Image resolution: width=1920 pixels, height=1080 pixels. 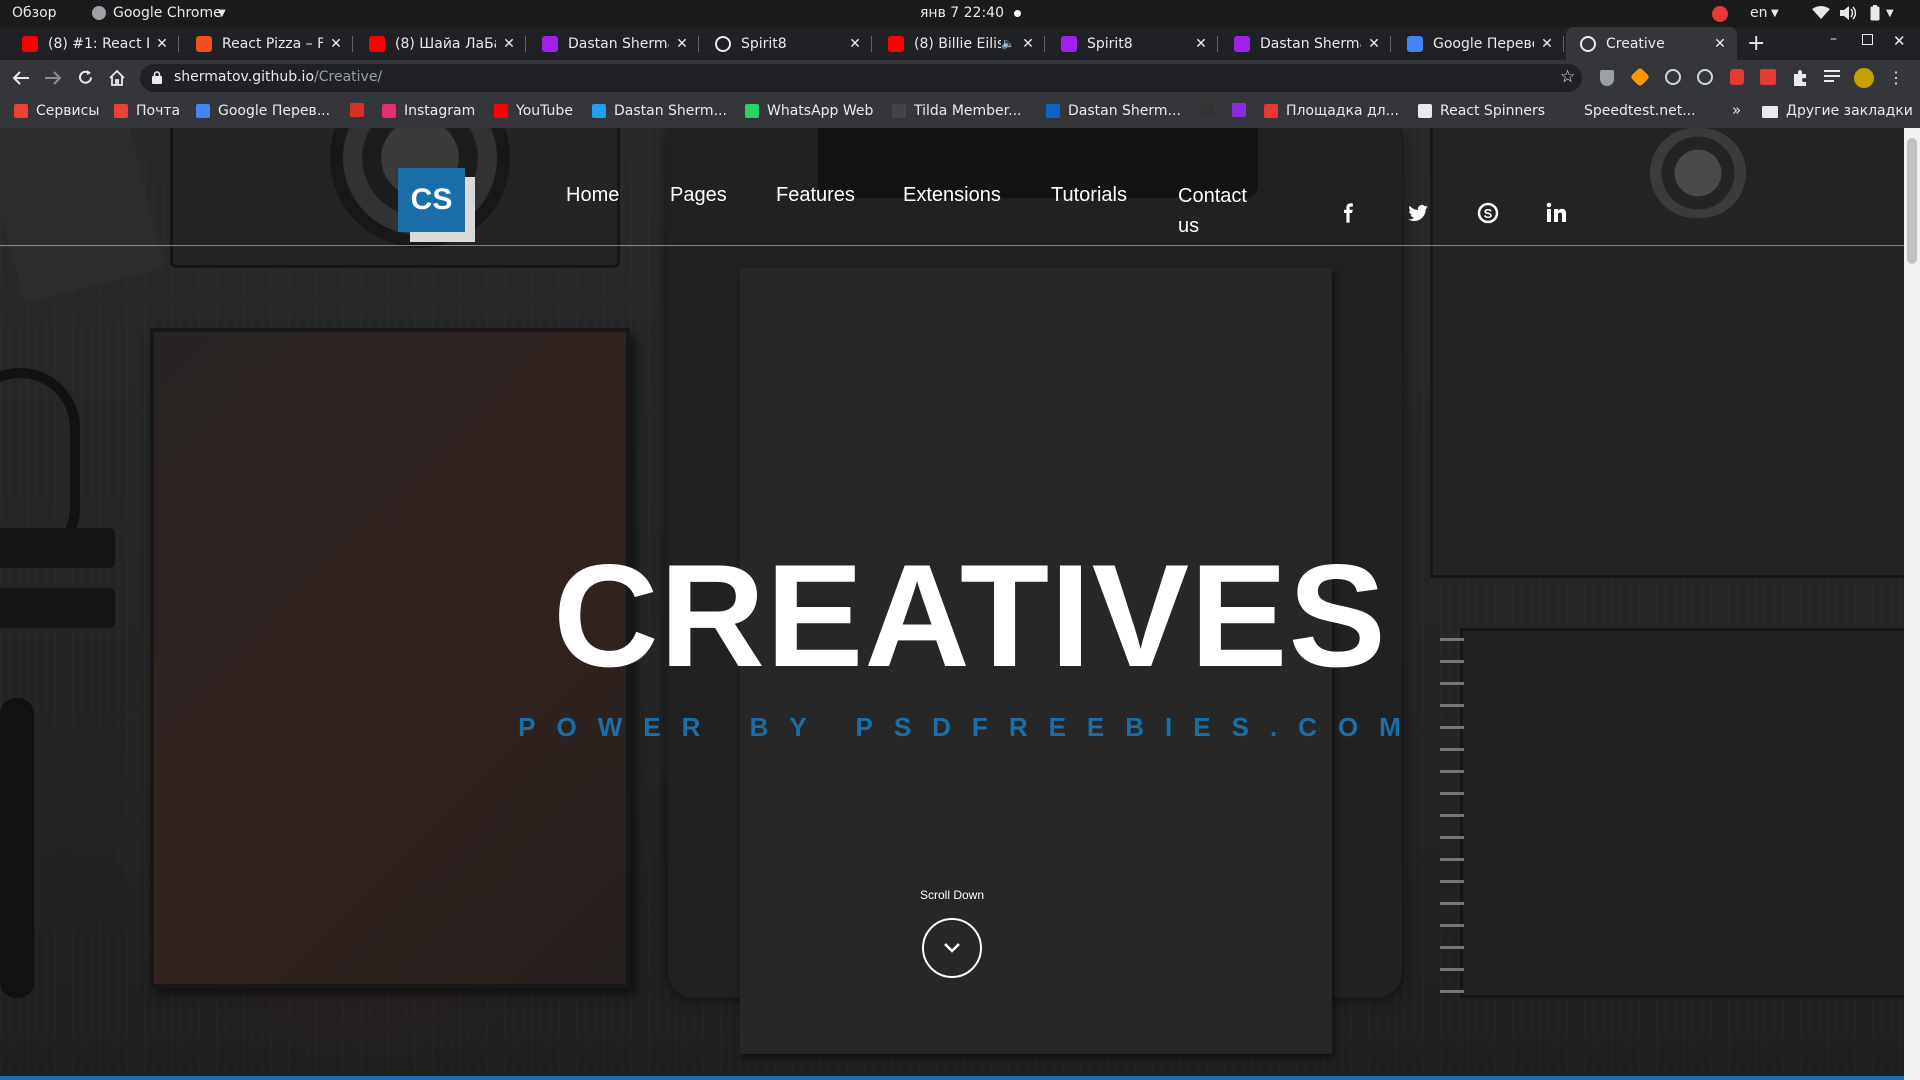 What do you see at coordinates (1800, 77) in the screenshot?
I see `extensions-puzzle-icon` at bounding box center [1800, 77].